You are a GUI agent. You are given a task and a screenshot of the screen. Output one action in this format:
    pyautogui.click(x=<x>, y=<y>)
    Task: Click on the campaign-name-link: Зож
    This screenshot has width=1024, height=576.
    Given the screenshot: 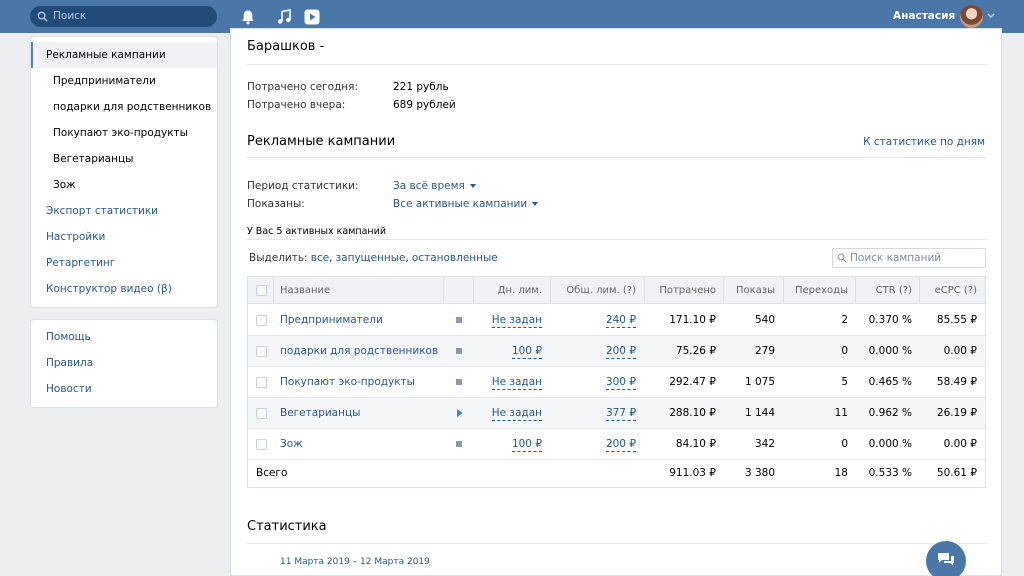 What is the action you would take?
    pyautogui.click(x=291, y=444)
    